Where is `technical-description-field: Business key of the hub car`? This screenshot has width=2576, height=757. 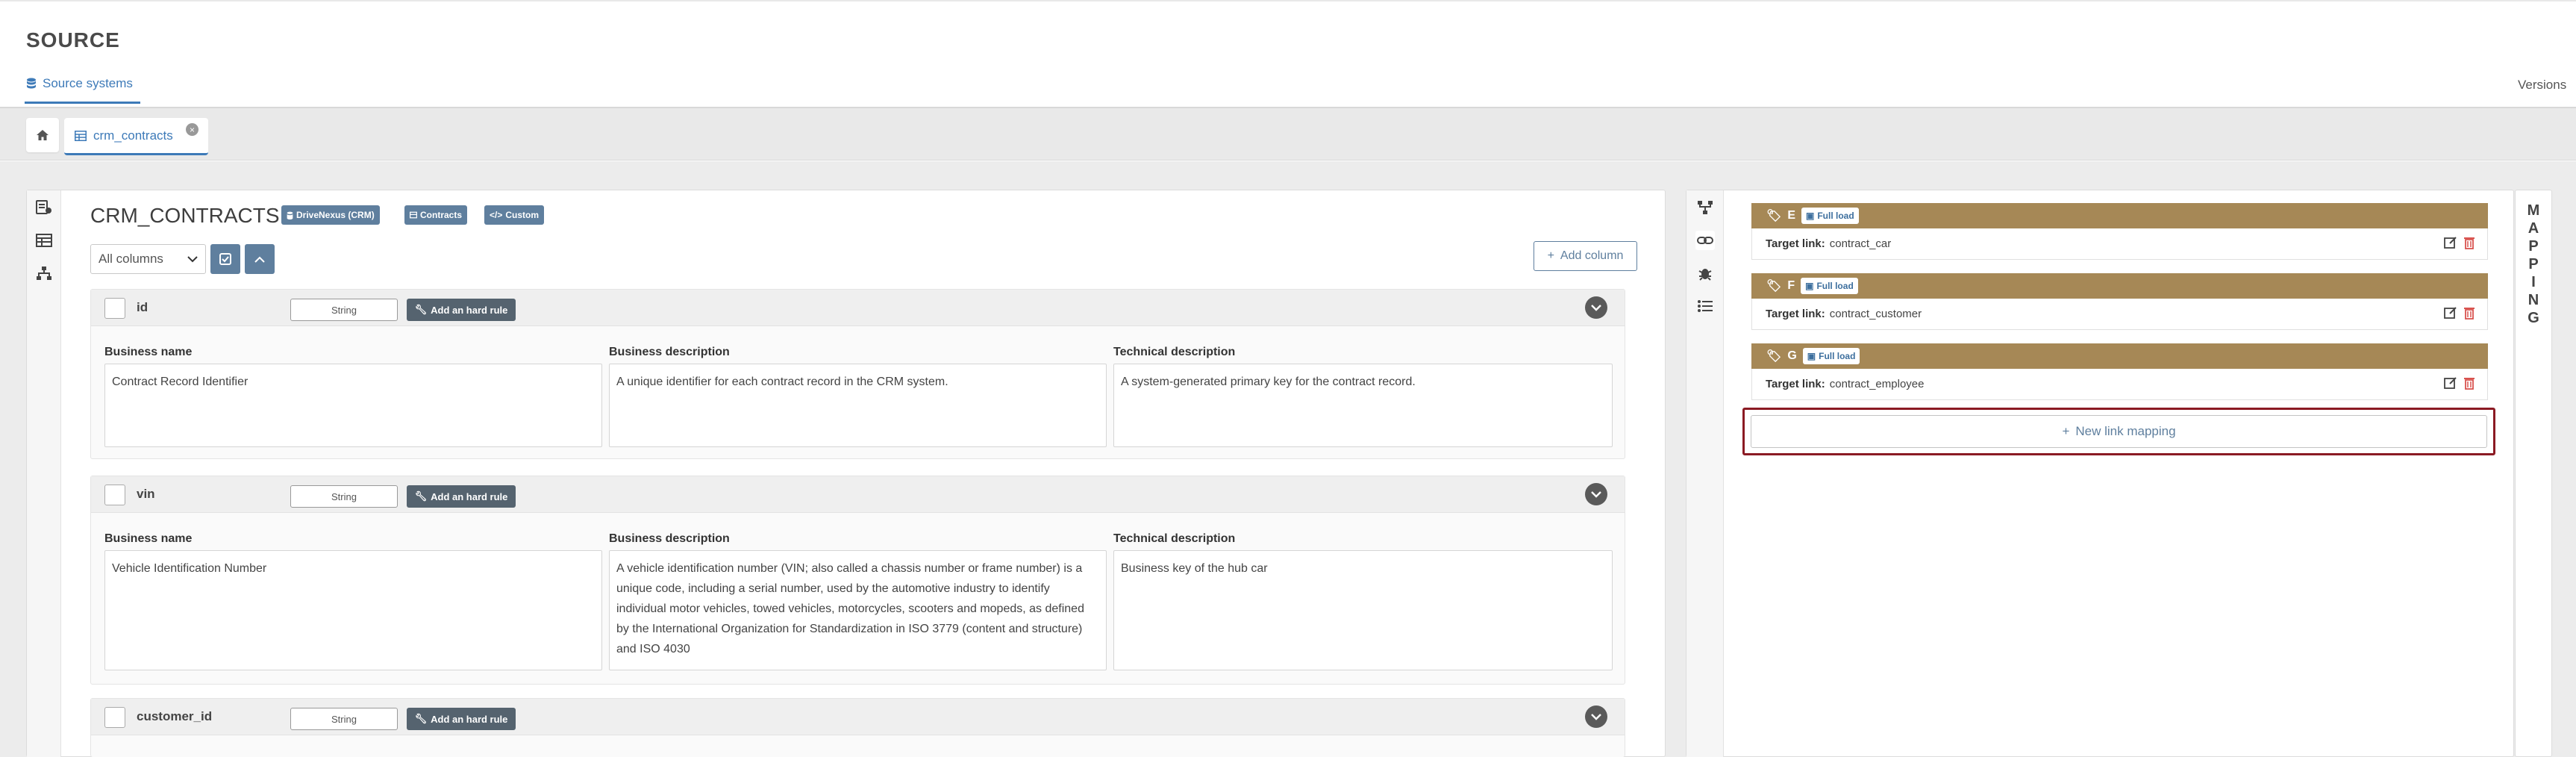 technical-description-field: Business key of the hub car is located at coordinates (1363, 610).